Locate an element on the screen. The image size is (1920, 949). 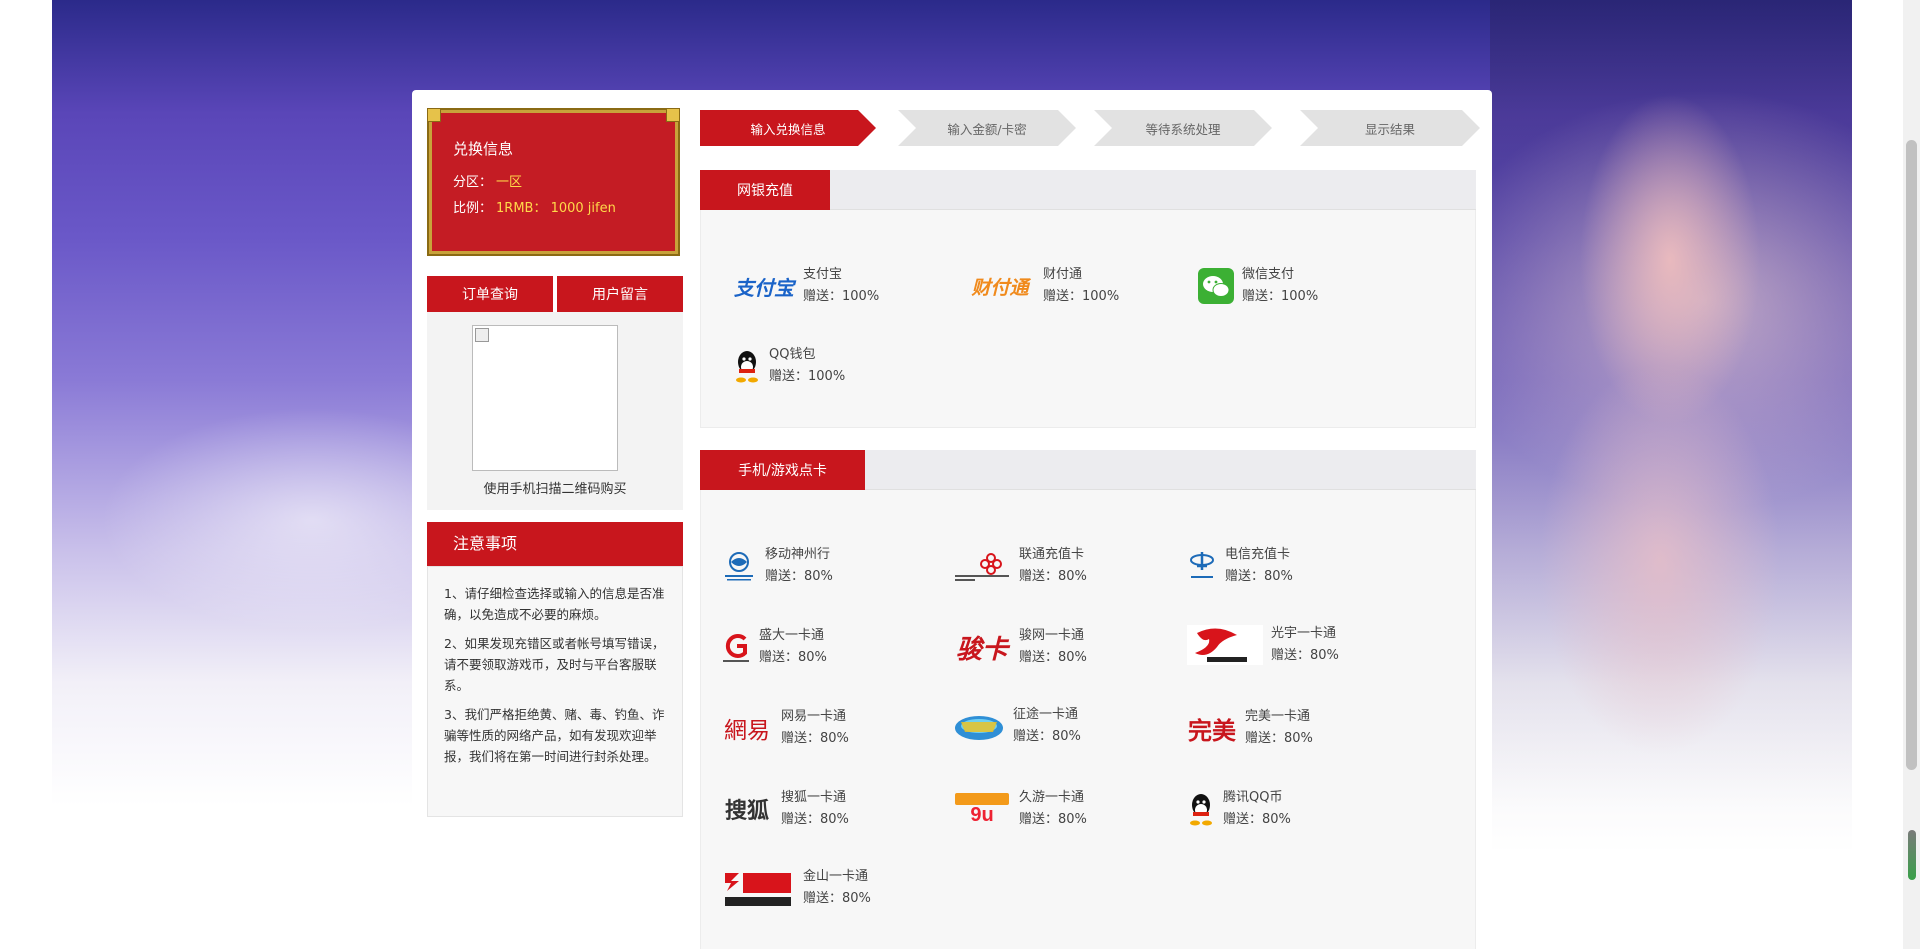
tencent-qq-icon is located at coordinates (1201, 809).